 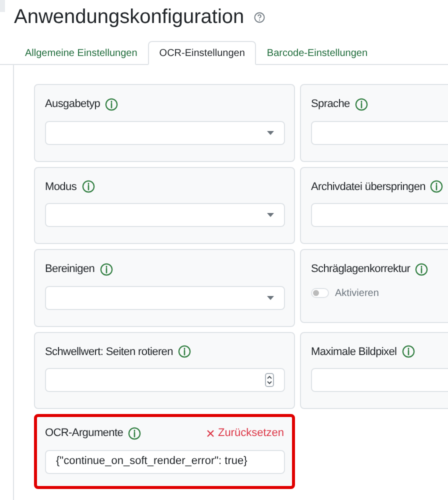 I want to click on tab: Barcode-Einstellungen, so click(x=317, y=53).